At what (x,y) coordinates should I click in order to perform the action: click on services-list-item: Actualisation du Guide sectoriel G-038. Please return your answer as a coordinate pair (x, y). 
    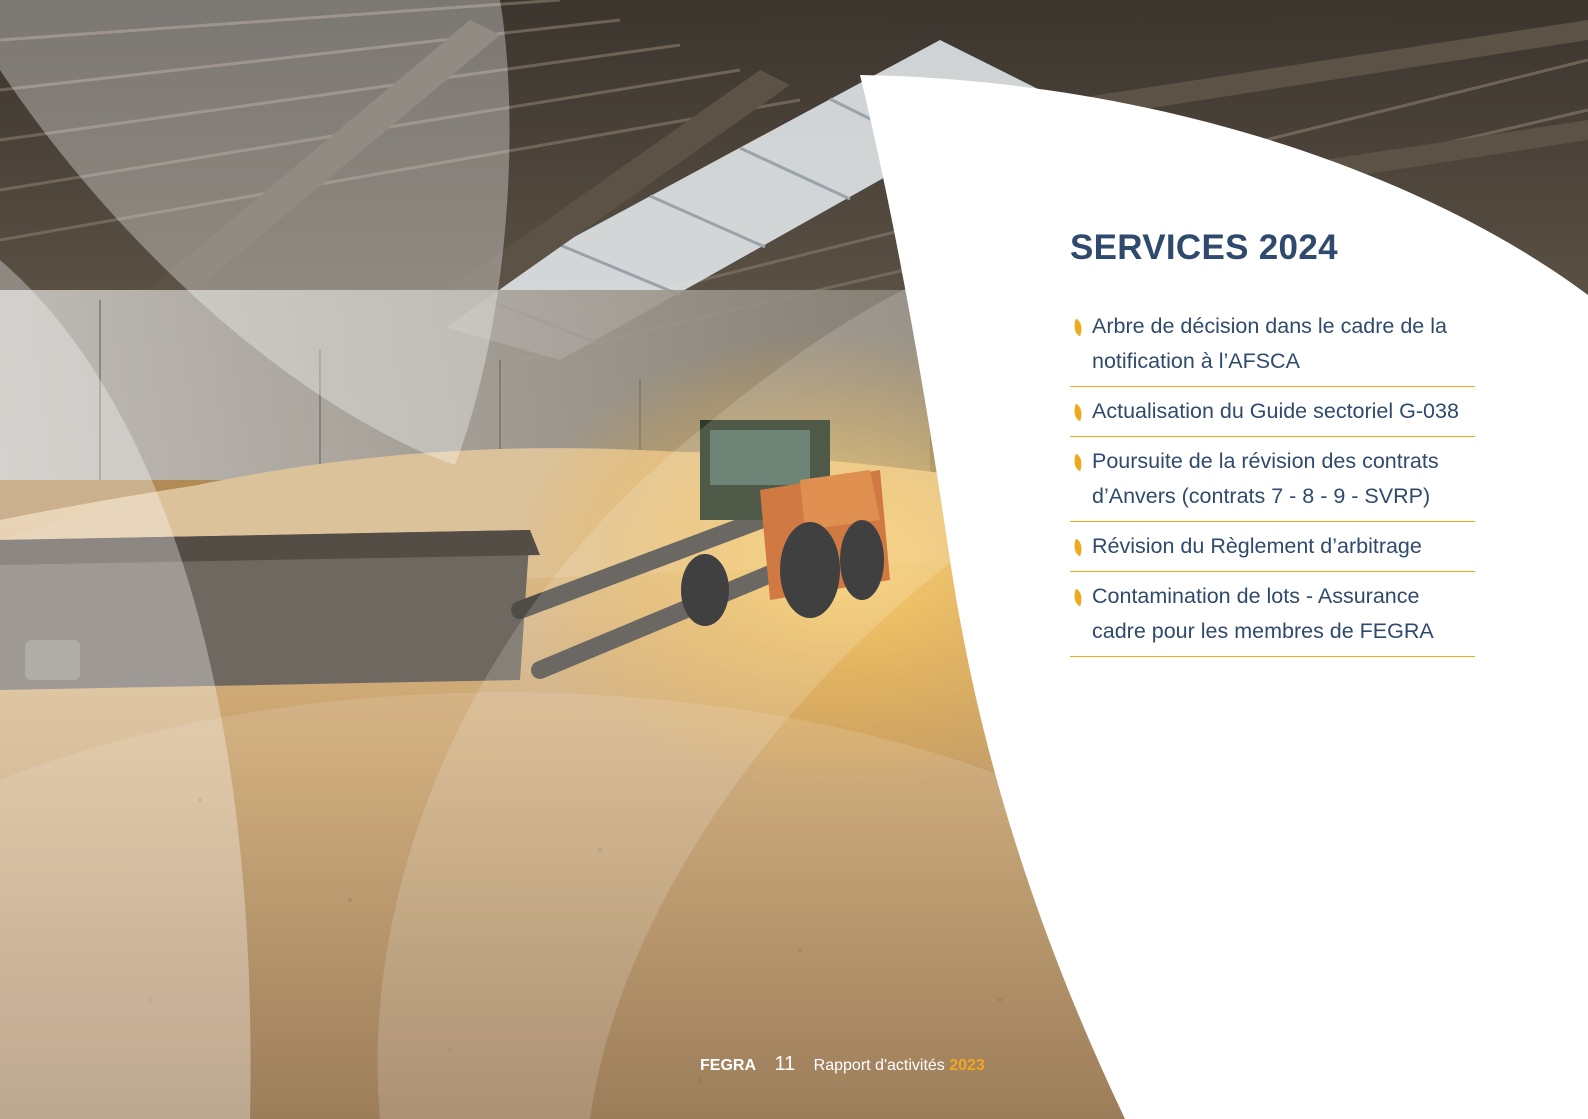
    Looking at the image, I should click on (1272, 412).